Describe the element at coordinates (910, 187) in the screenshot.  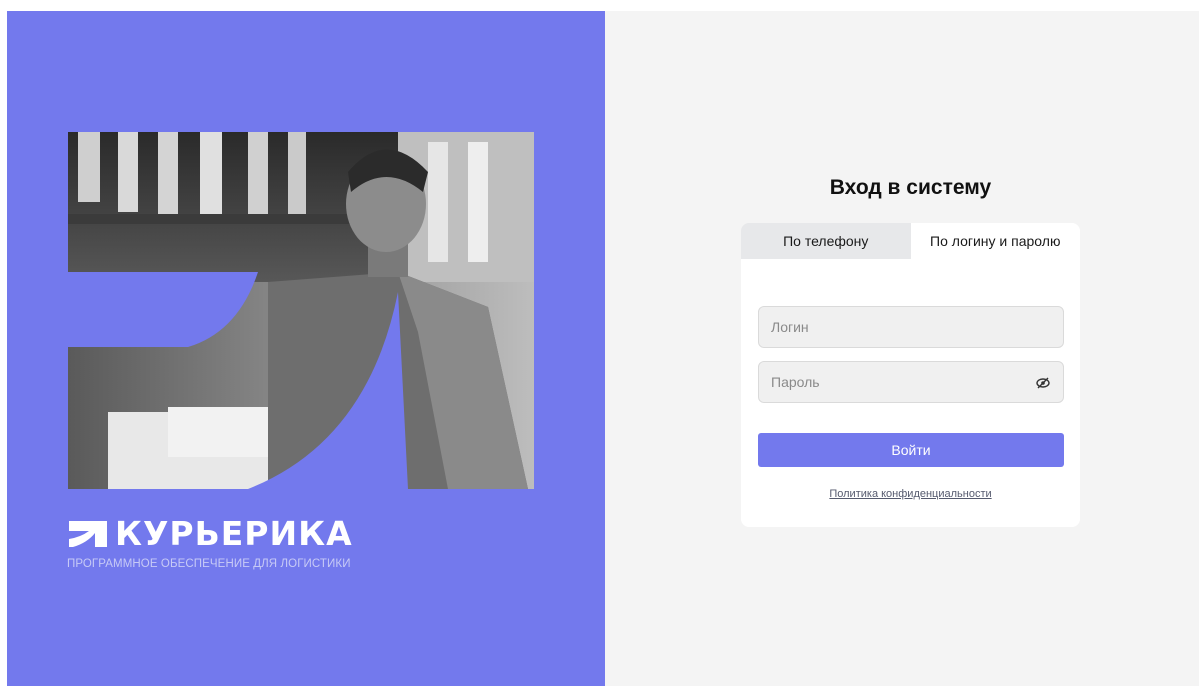
I see `login-title: Вход в систему` at that location.